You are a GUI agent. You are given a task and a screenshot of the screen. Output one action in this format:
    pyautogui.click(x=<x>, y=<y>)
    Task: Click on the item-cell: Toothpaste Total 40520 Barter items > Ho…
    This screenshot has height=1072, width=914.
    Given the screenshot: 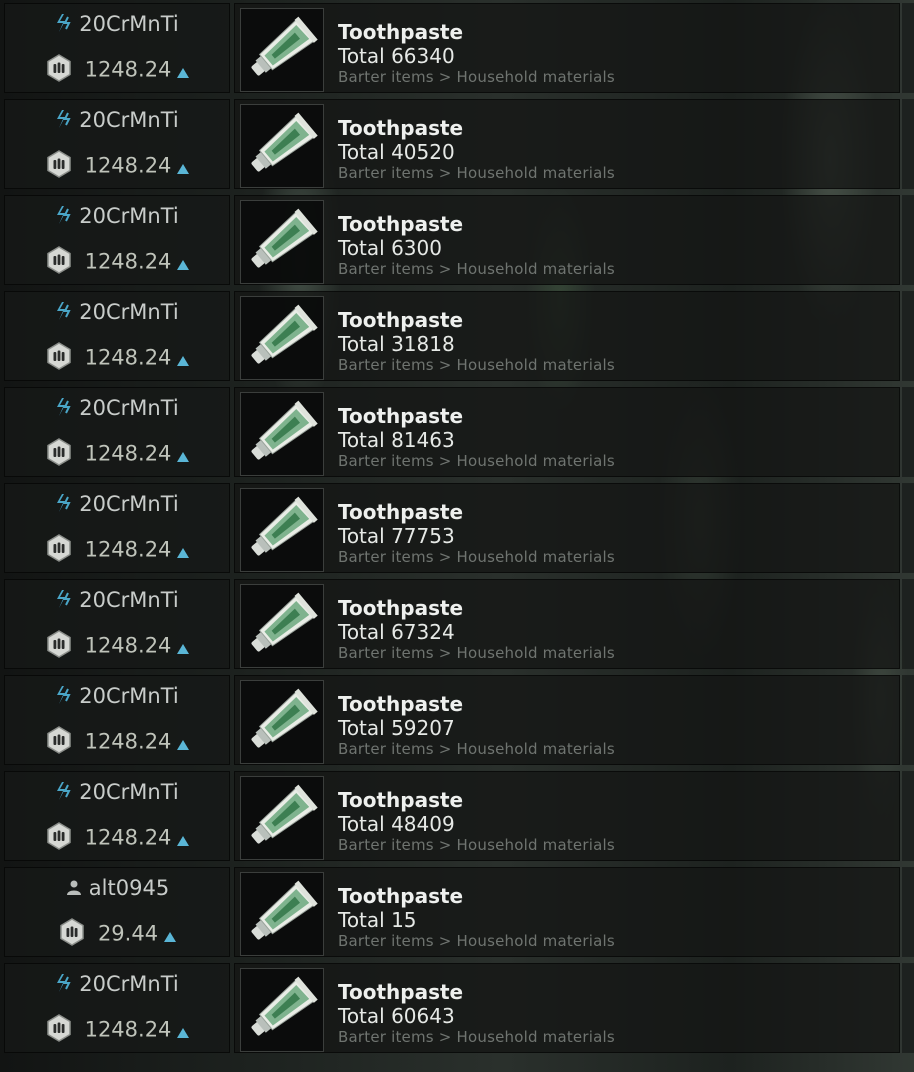 What is the action you would take?
    pyautogui.click(x=567, y=144)
    